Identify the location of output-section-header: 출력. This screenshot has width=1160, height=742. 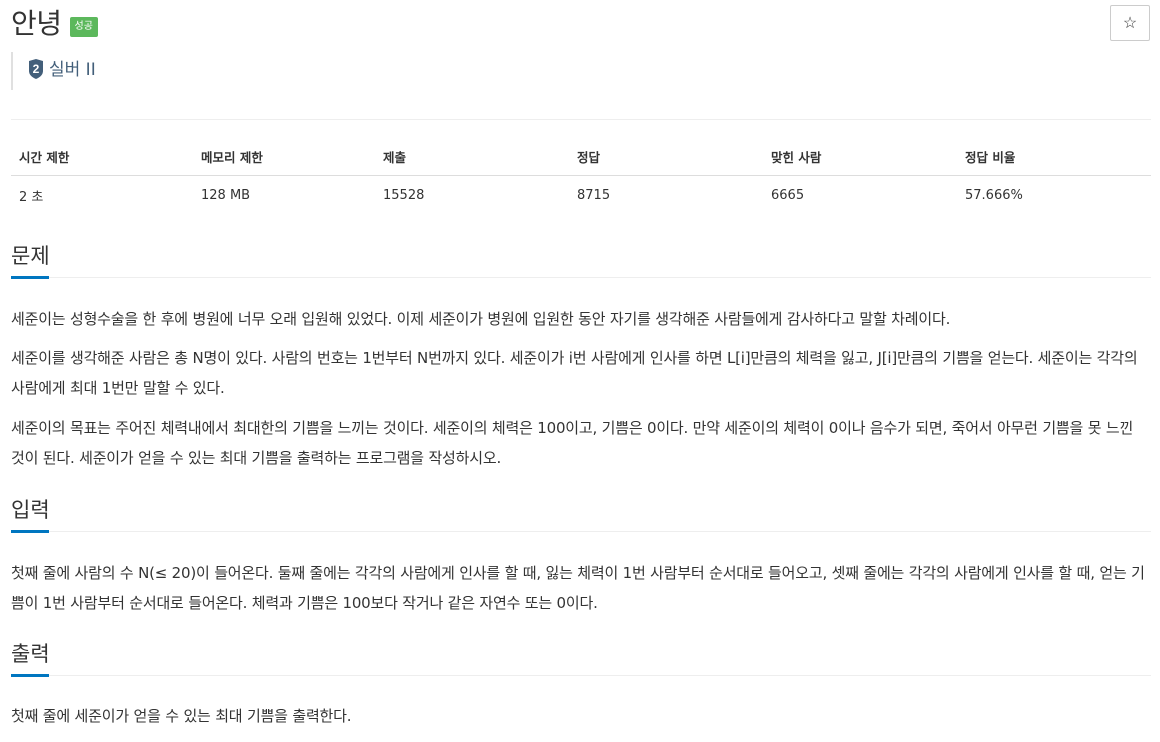
(581, 657).